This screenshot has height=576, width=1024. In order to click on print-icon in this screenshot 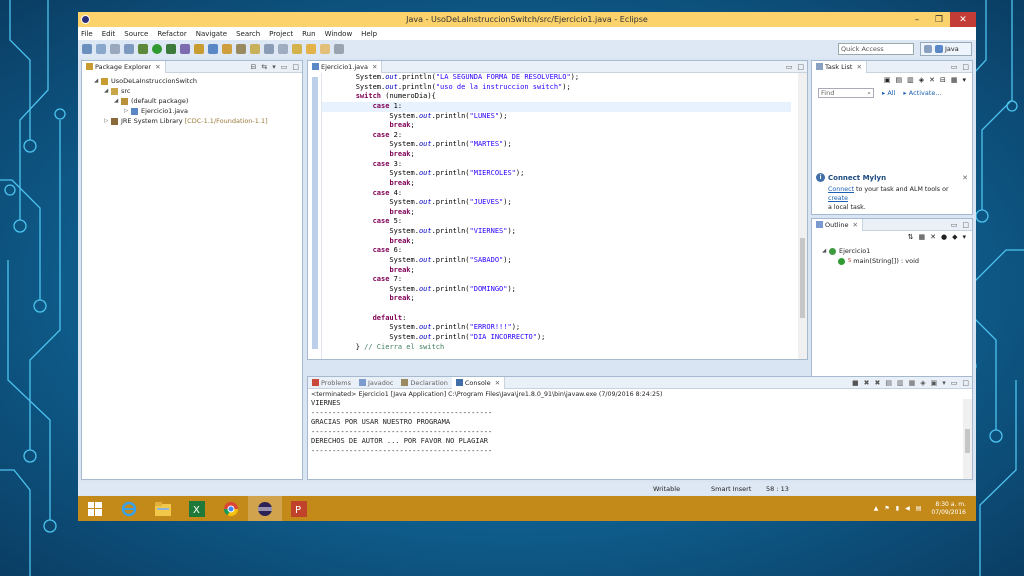, I will do `click(115, 49)`.